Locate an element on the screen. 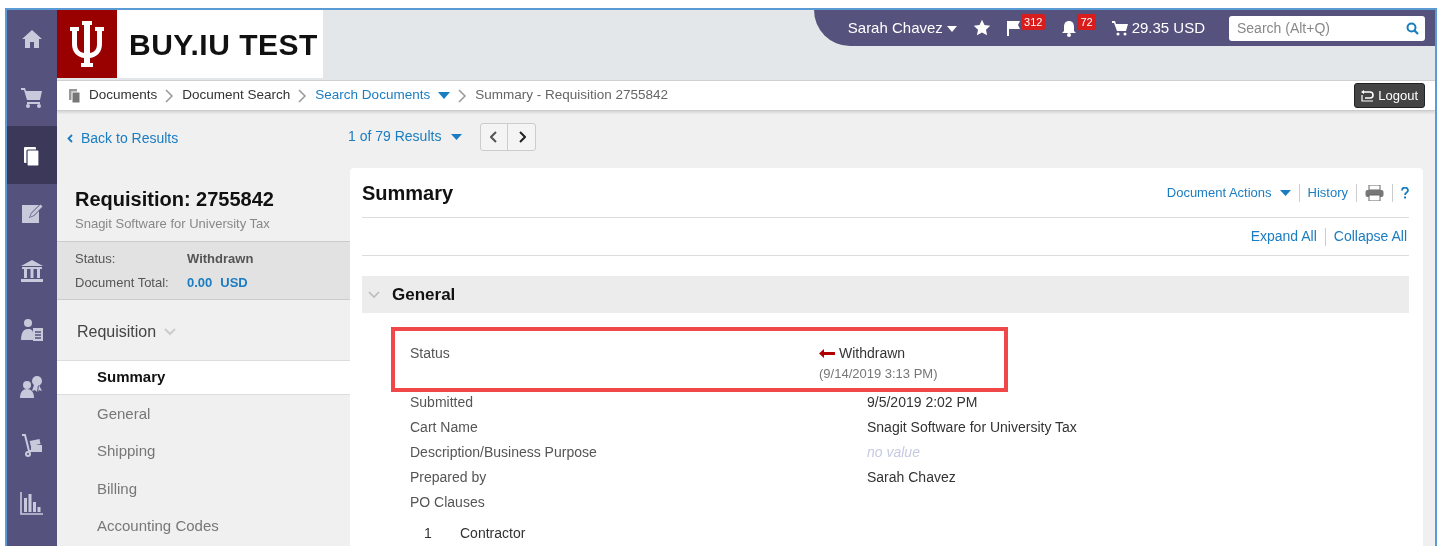 The height and width of the screenshot is (546, 1451). results-dropdown: 1 of 79 Results is located at coordinates (395, 136).